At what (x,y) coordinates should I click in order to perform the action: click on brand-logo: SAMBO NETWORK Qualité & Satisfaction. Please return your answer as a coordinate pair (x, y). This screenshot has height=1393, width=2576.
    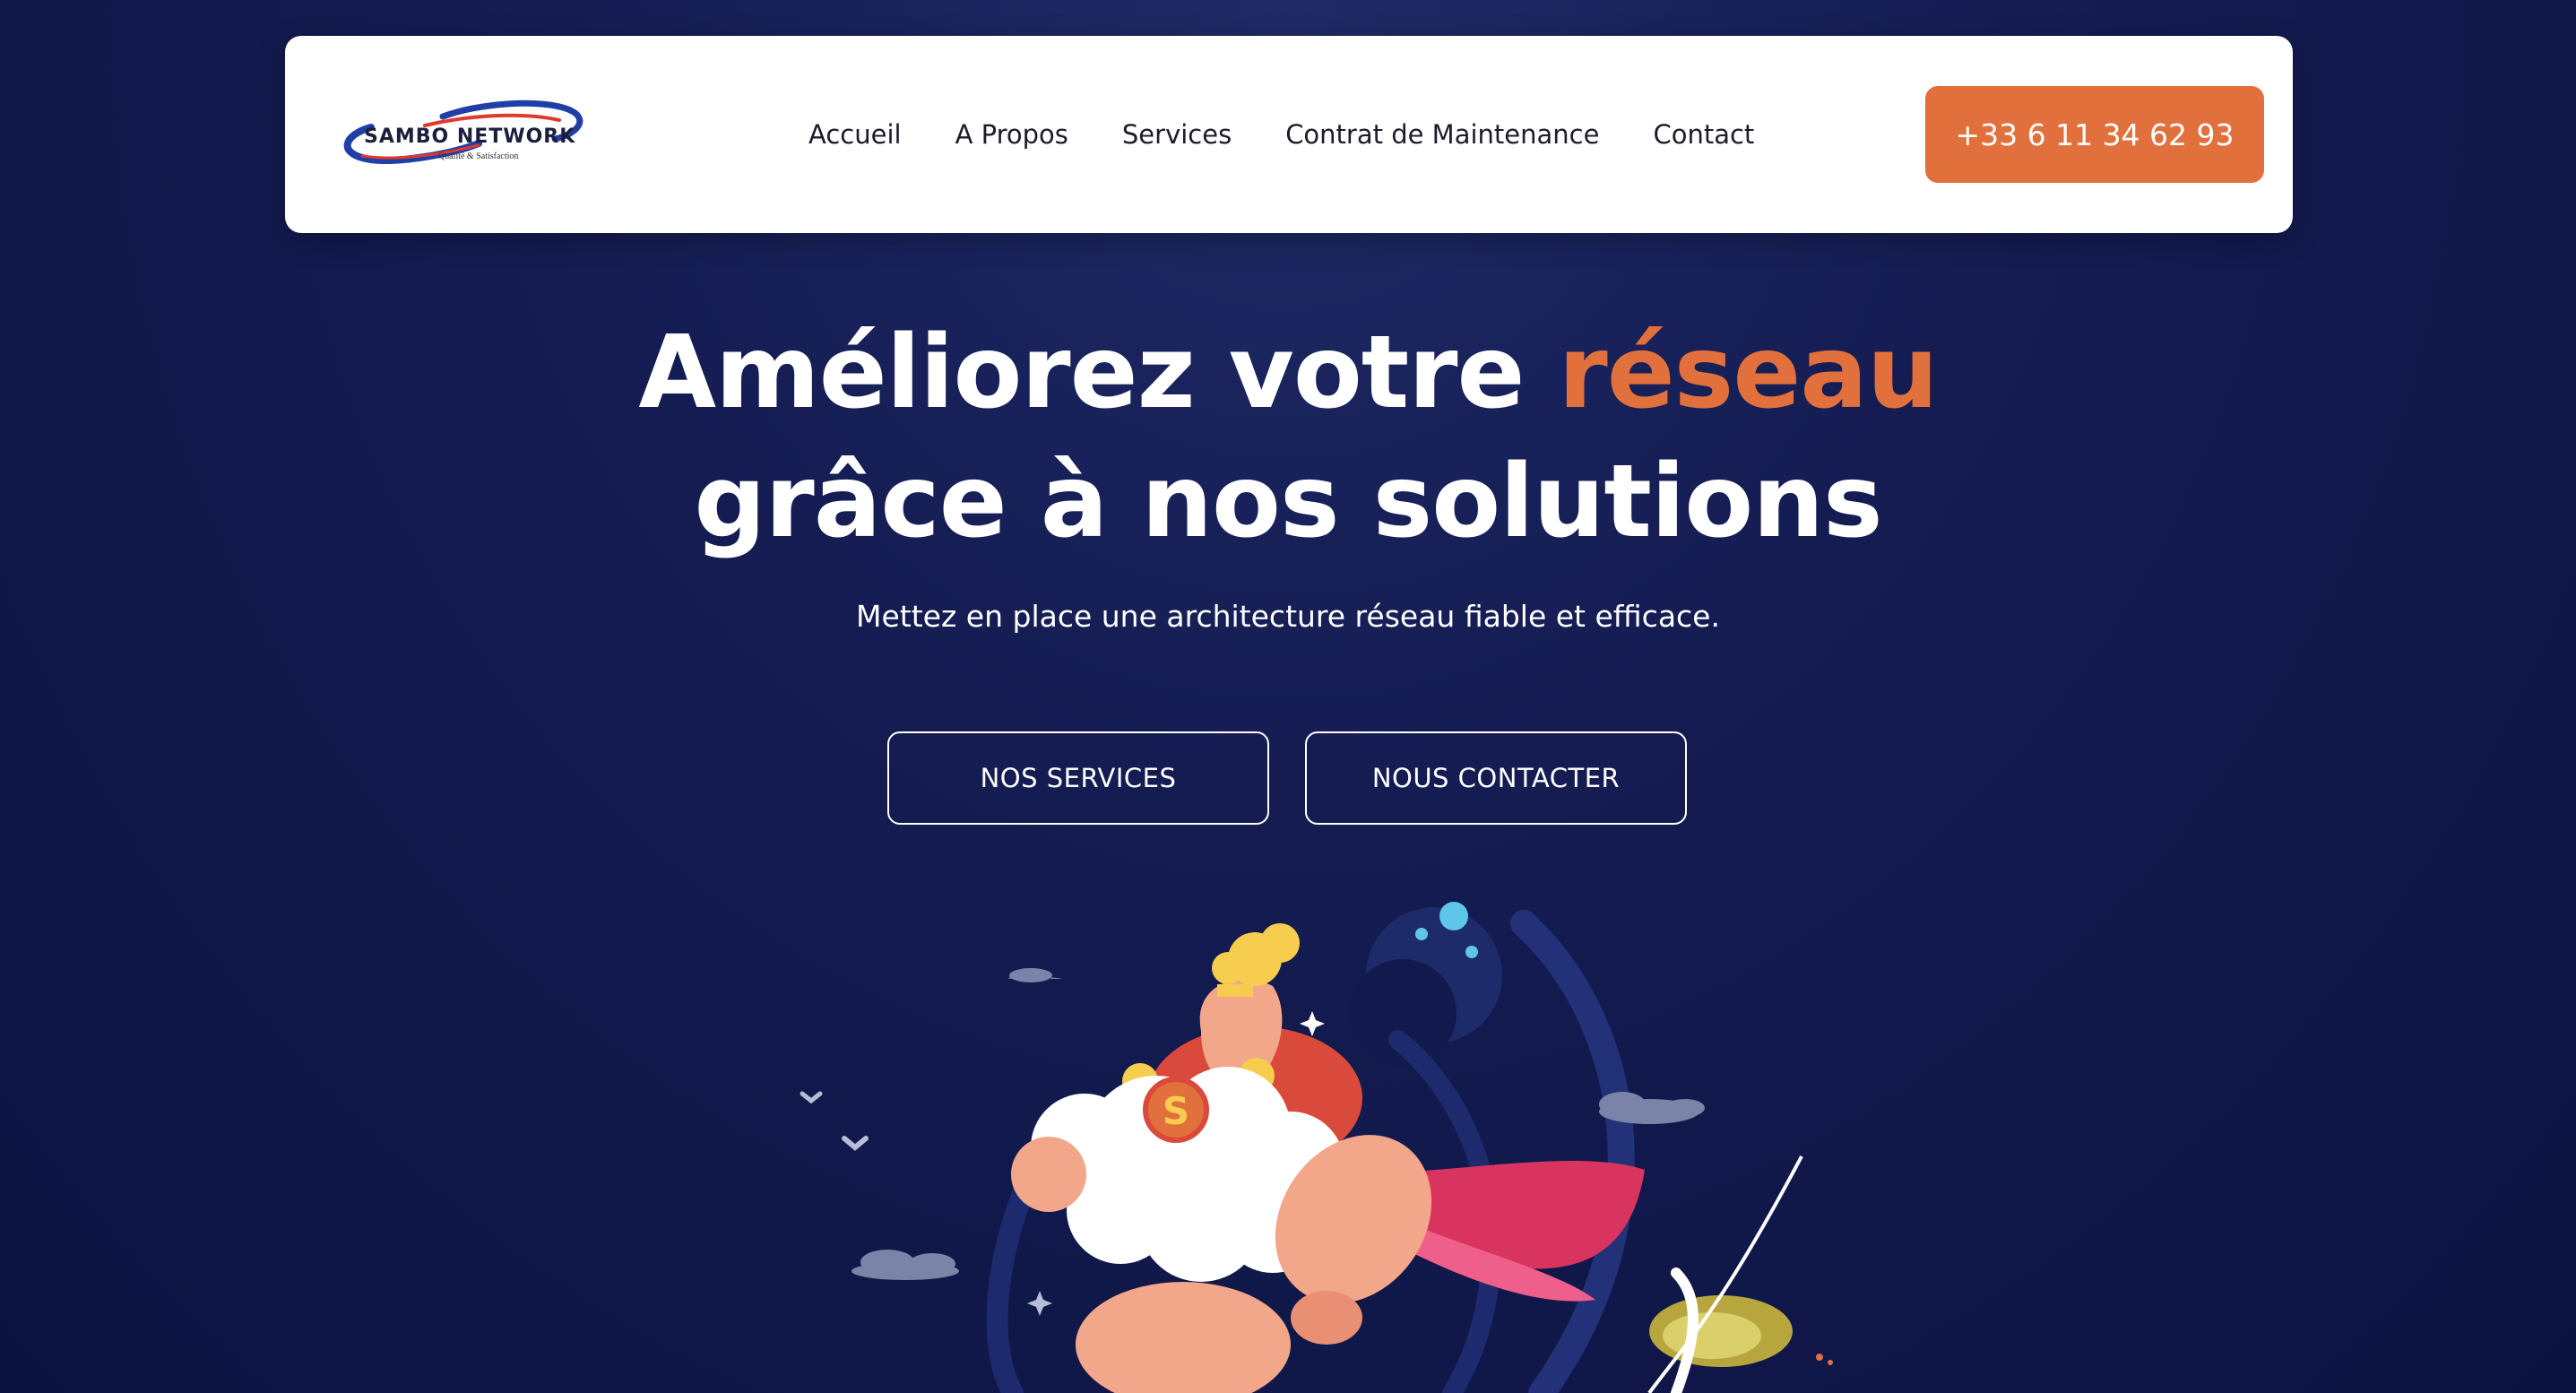
    Looking at the image, I should click on (469, 134).